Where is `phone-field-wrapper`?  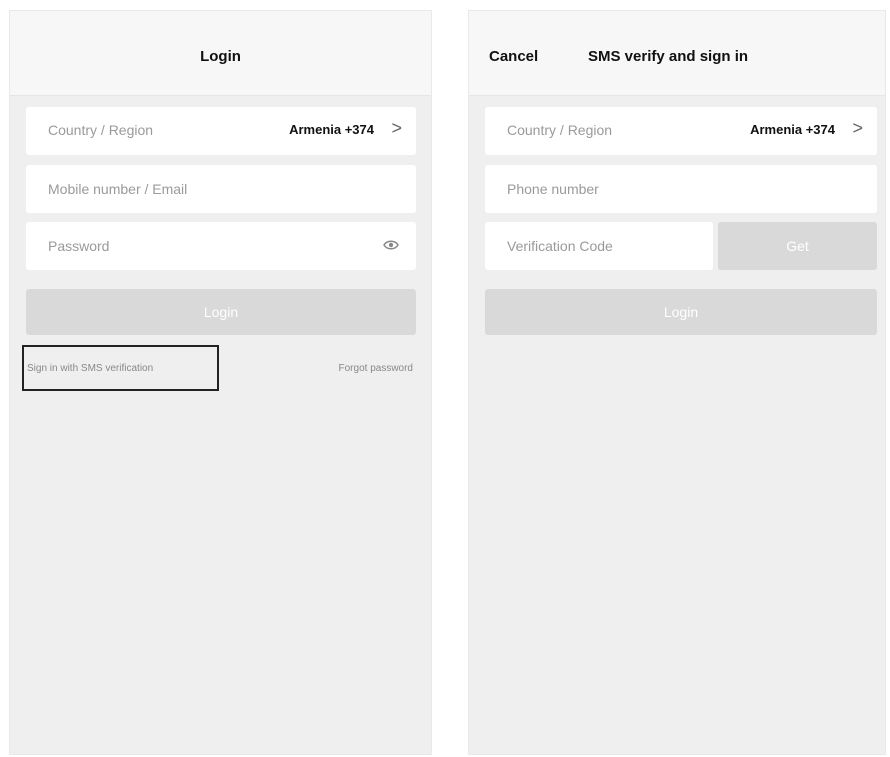
phone-field-wrapper is located at coordinates (681, 189).